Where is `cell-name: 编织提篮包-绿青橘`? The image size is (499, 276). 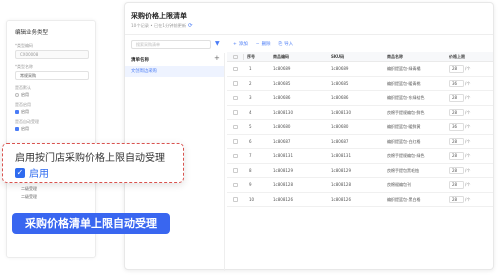
cell-name: 编织提篮包-绿青橘 is located at coordinates (404, 68).